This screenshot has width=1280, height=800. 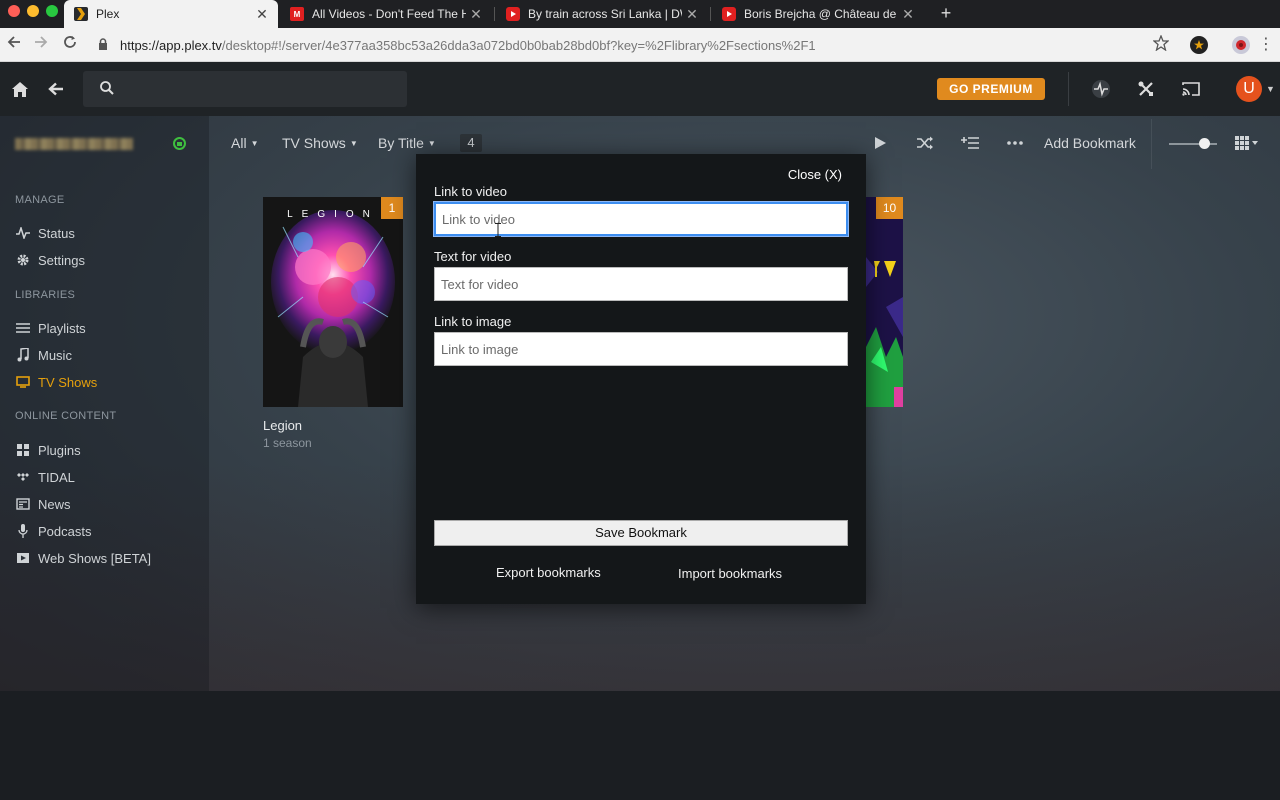 I want to click on url-scheme: https://, so click(x=140, y=45).